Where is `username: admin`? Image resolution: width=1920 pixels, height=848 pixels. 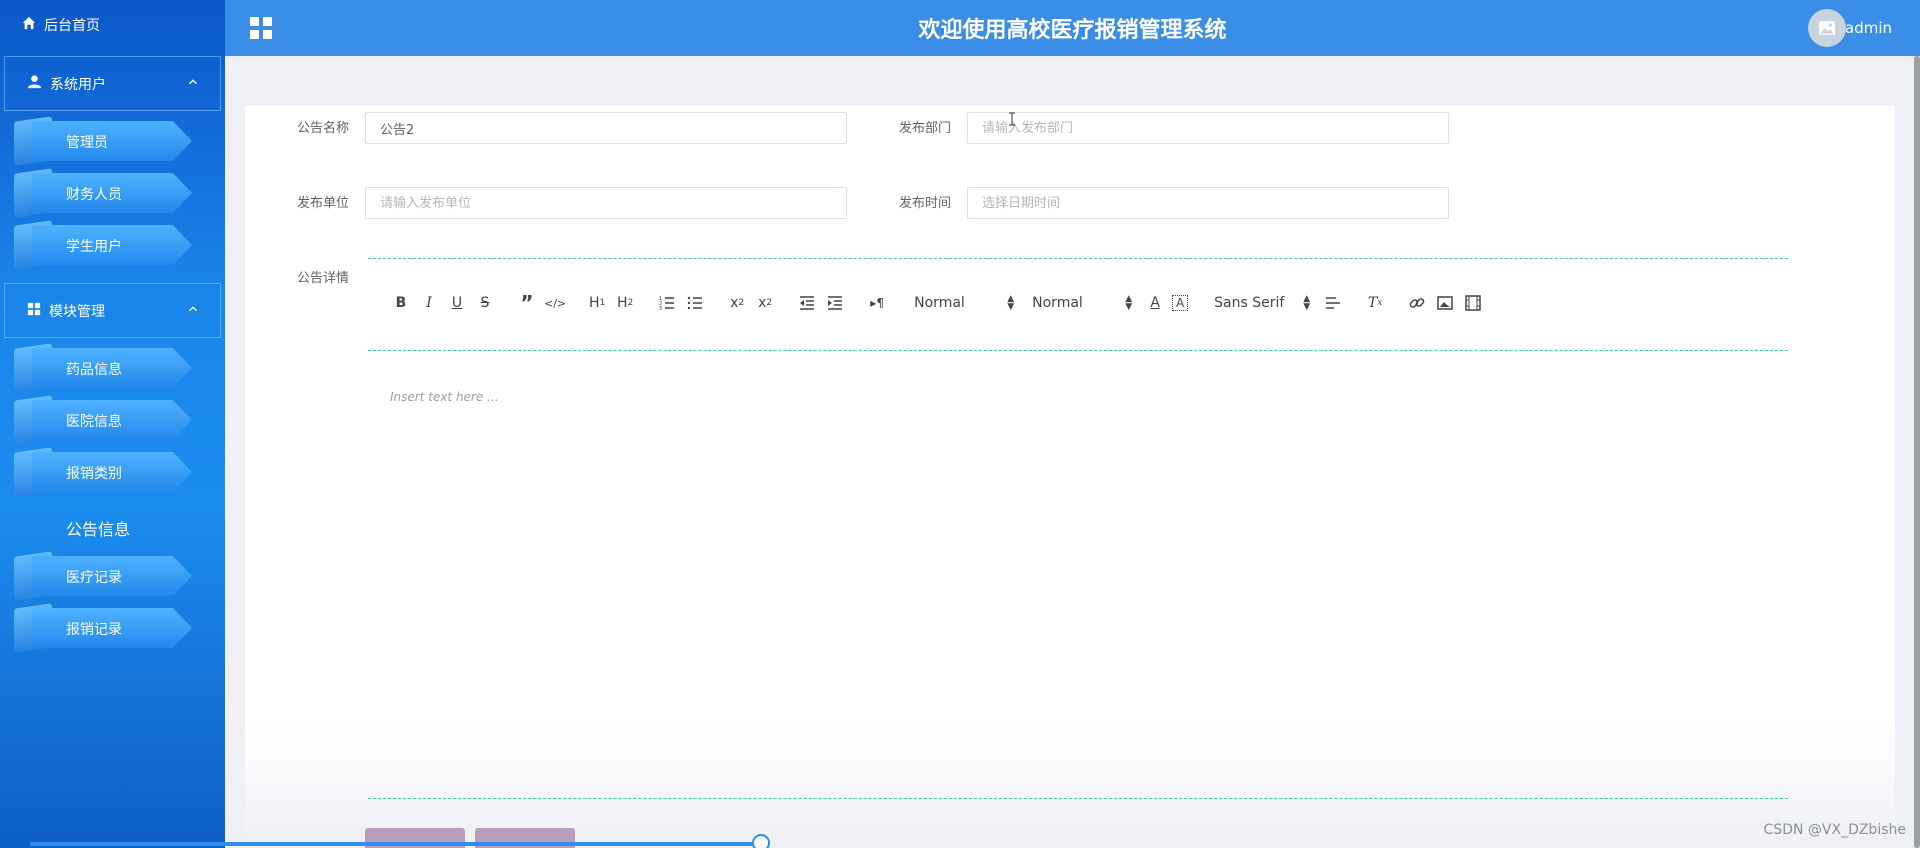
username: admin is located at coordinates (1868, 28).